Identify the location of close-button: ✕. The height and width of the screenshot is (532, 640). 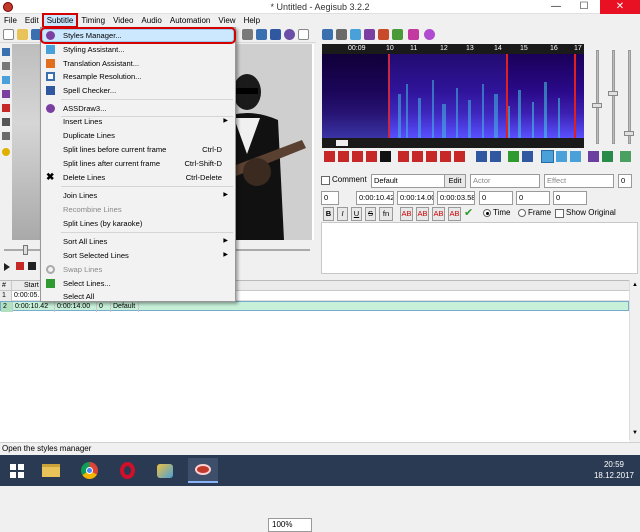
(620, 7).